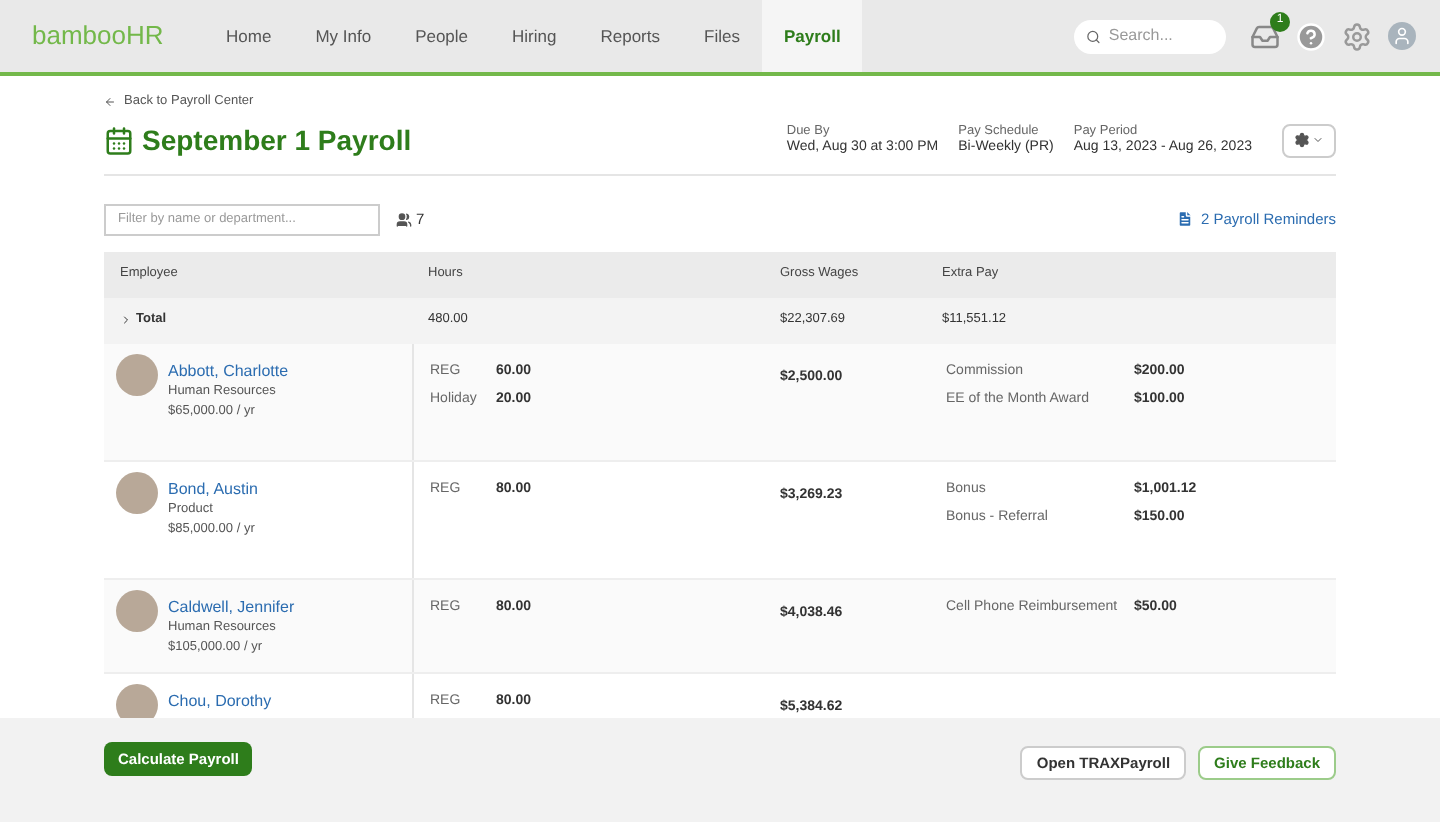 This screenshot has height=822, width=1440. I want to click on nav-tab: Home, so click(249, 36).